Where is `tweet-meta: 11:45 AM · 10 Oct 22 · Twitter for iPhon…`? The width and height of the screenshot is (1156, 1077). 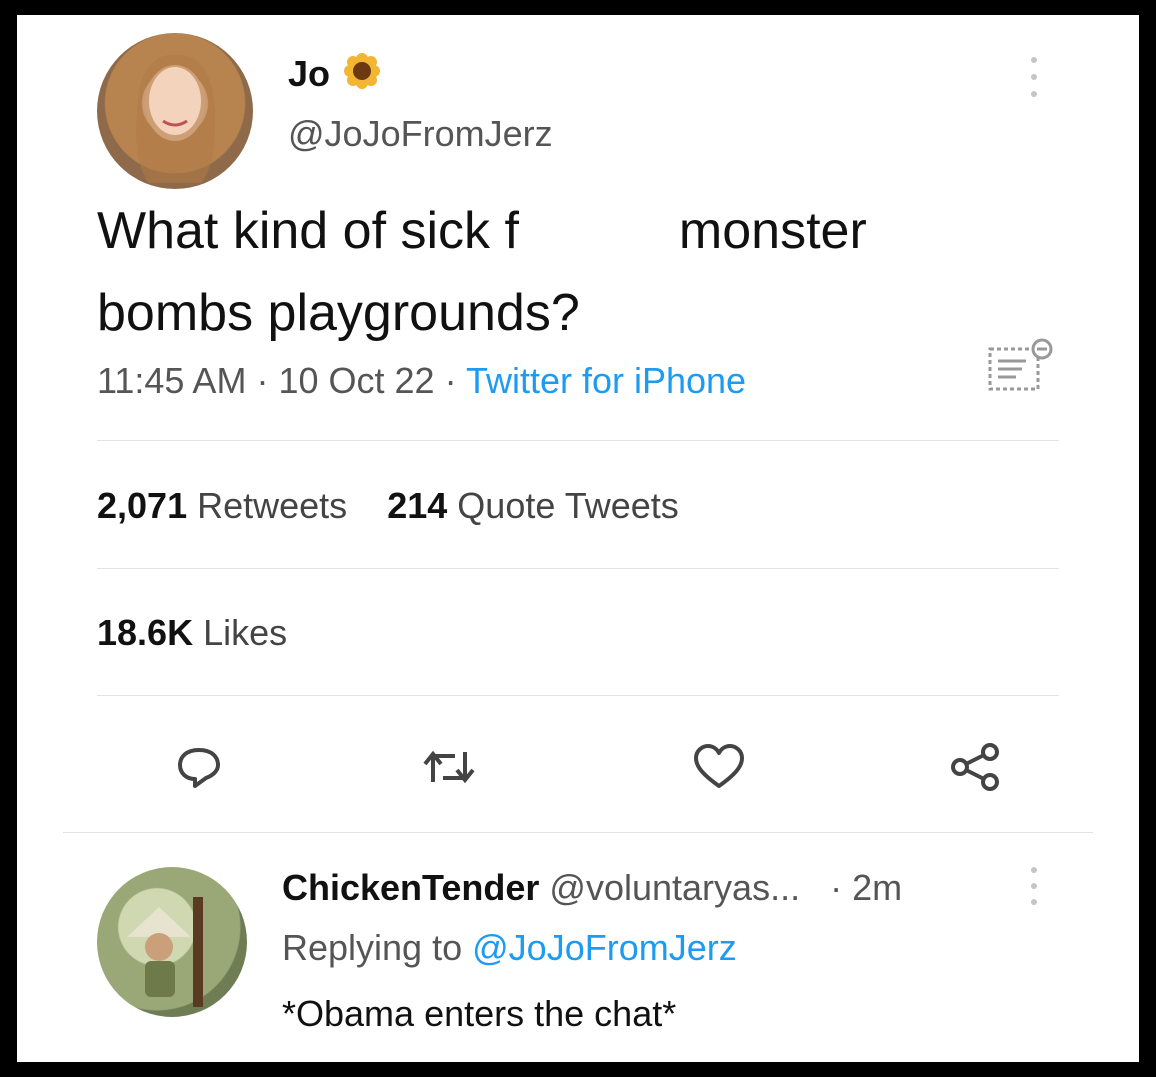 tweet-meta: 11:45 AM · 10 Oct 22 · Twitter for iPhon… is located at coordinates (421, 381).